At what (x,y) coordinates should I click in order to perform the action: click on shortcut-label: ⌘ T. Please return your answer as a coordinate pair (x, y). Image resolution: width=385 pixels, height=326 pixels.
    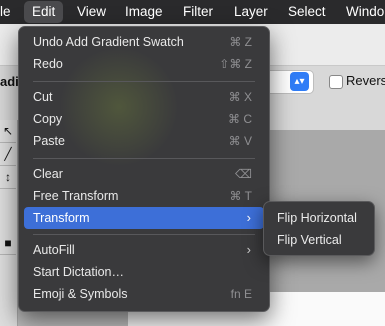
    Looking at the image, I should click on (240, 196).